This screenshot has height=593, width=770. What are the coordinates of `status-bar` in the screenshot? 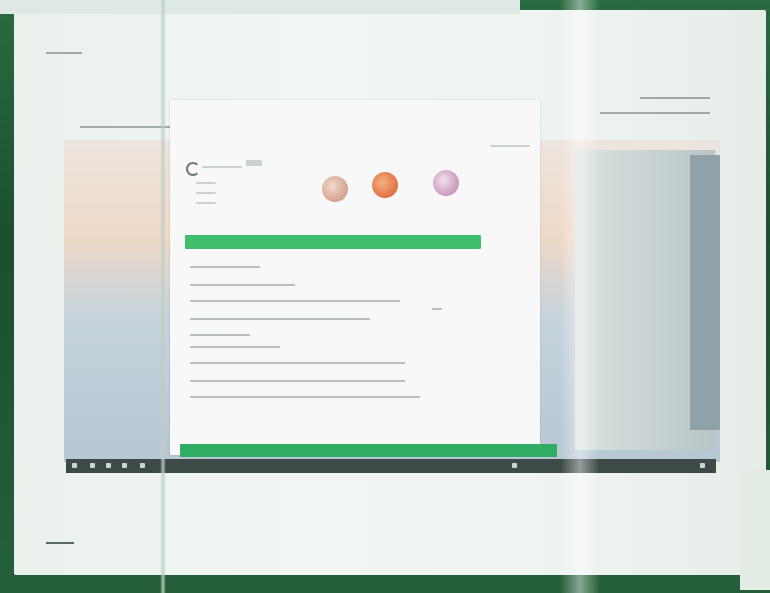 It's located at (368, 450).